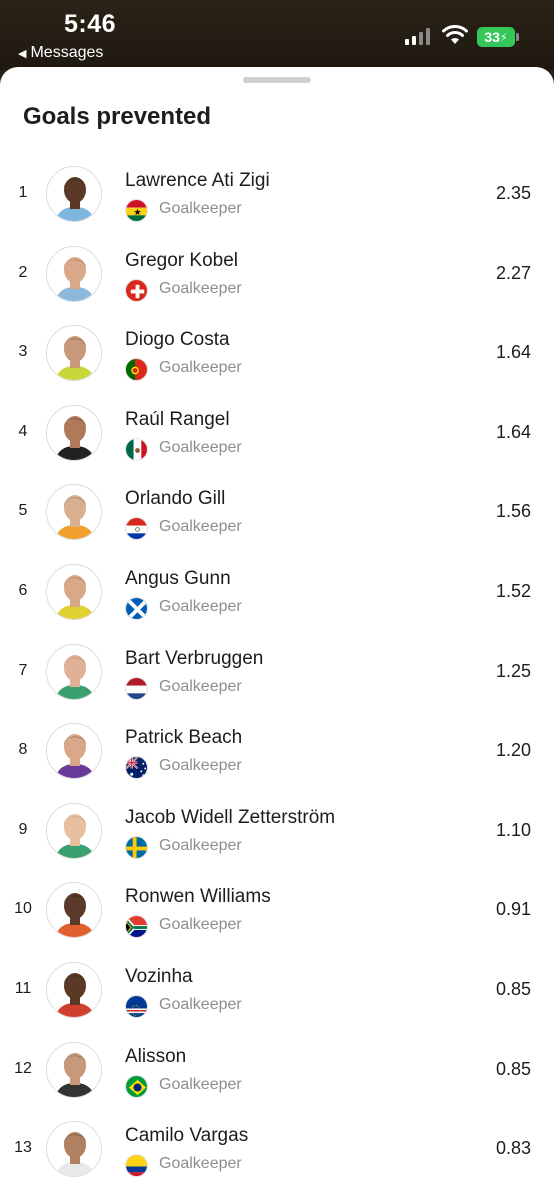 This screenshot has height=1200, width=554. Describe the element at coordinates (136, 449) in the screenshot. I see `mexico-flag-icon` at that location.